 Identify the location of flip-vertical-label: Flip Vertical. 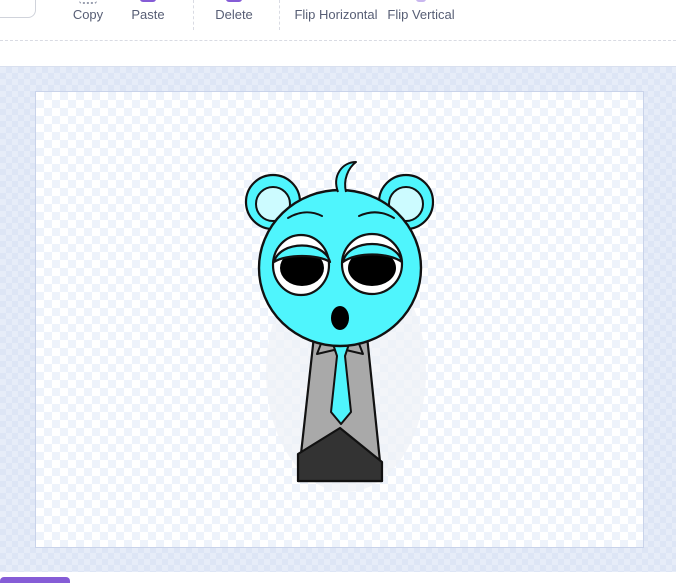
(421, 14).